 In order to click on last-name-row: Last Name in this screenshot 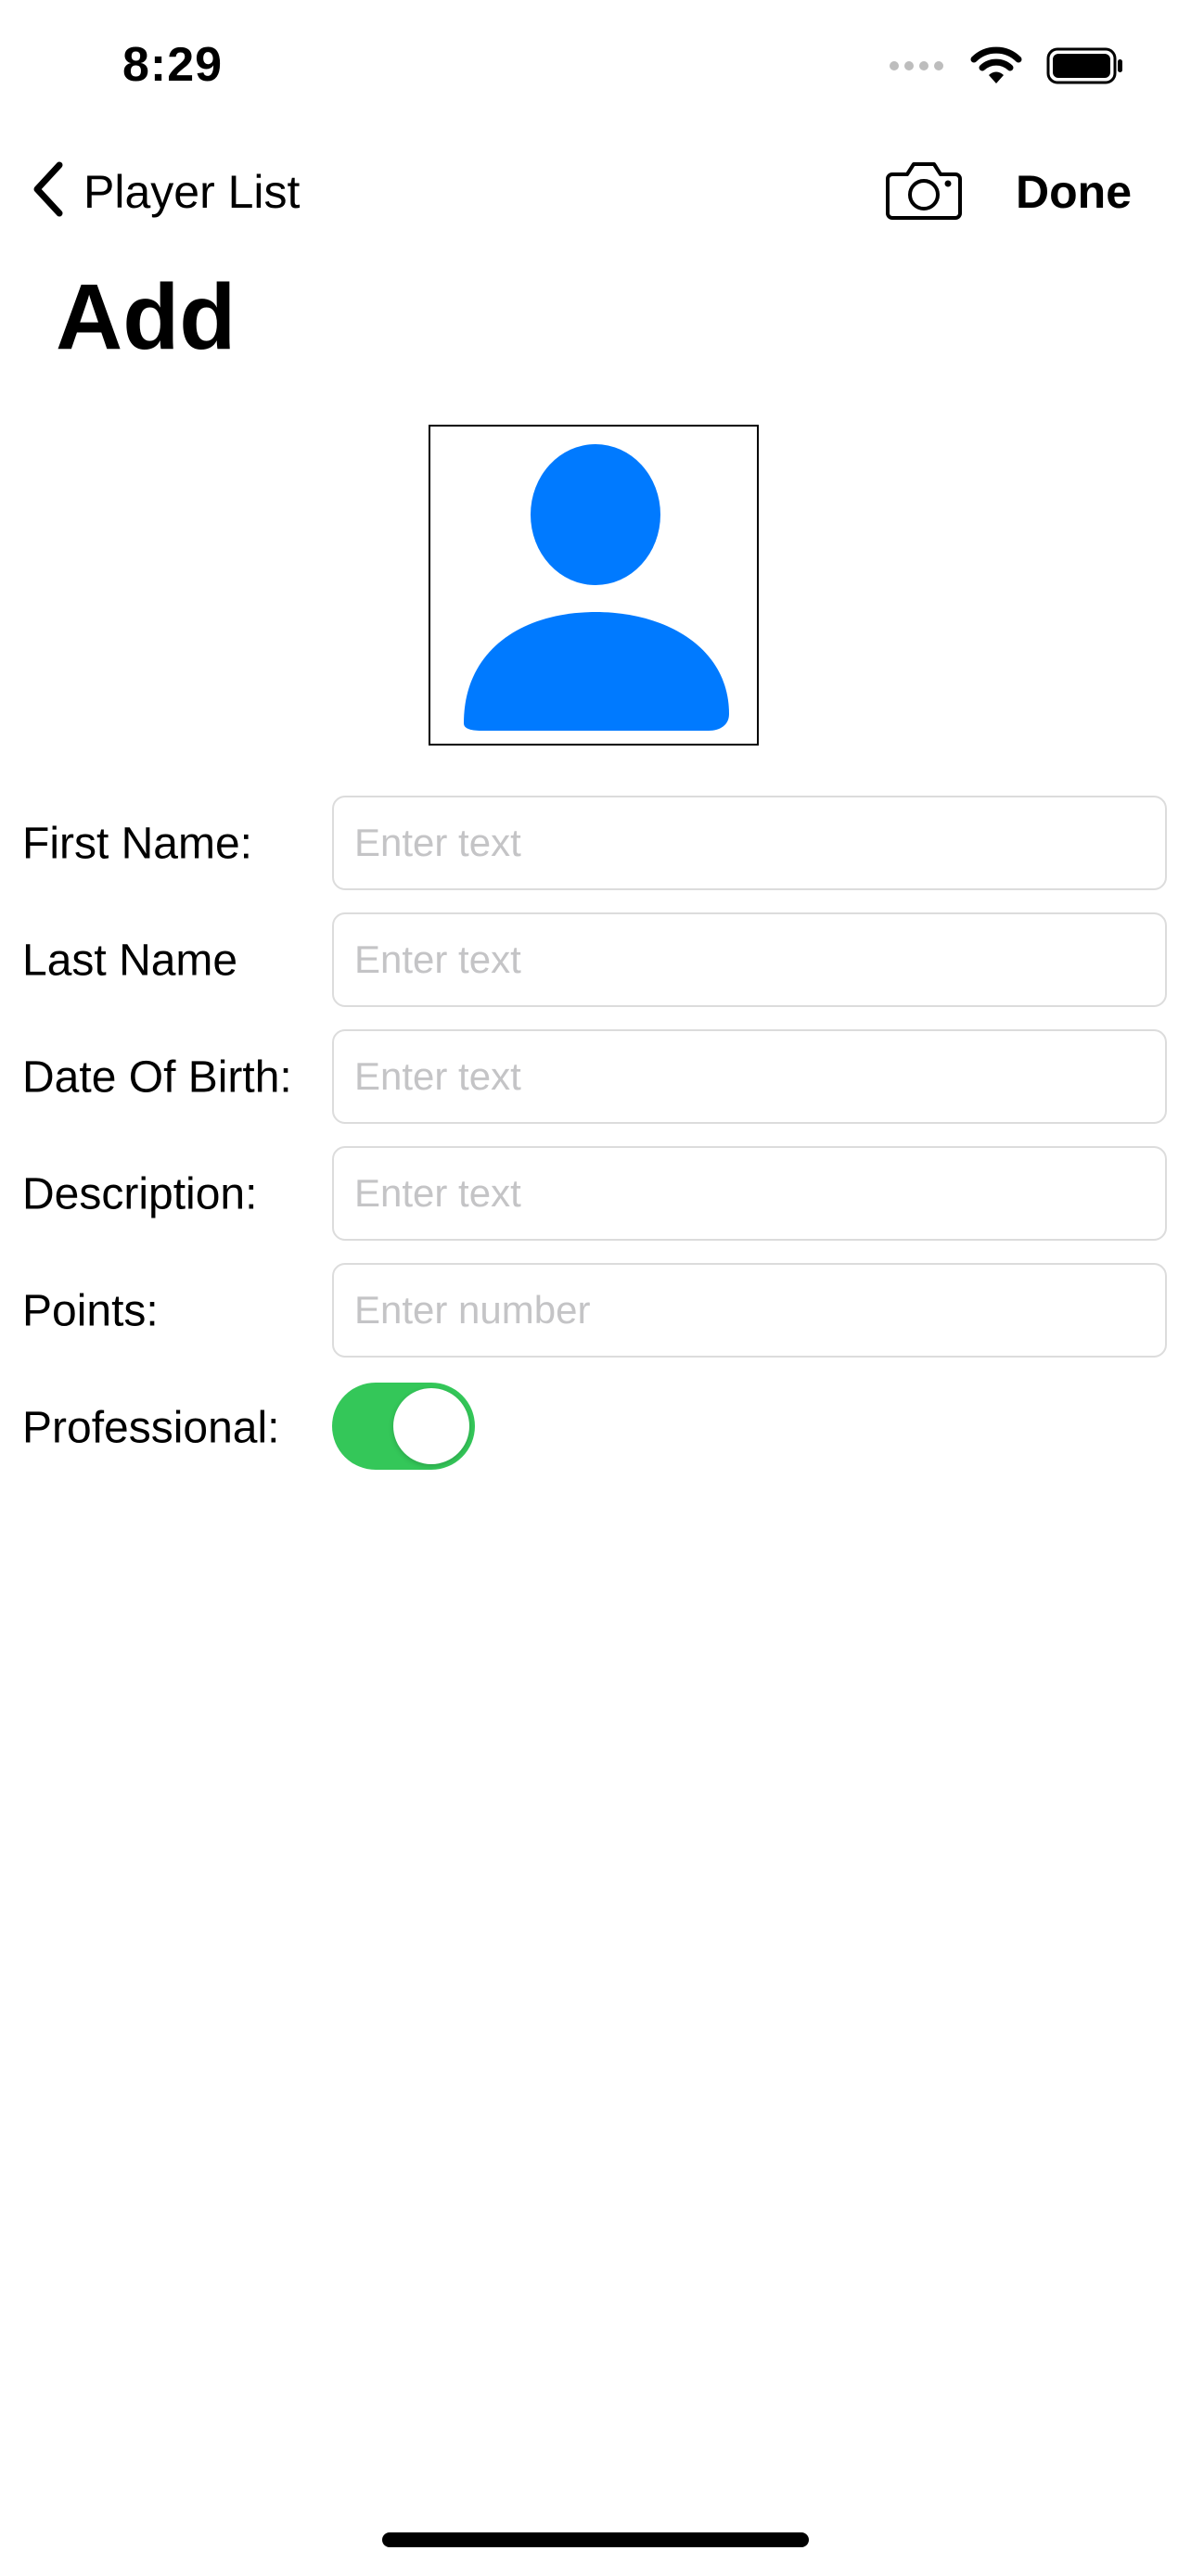, I will do `click(595, 961)`.